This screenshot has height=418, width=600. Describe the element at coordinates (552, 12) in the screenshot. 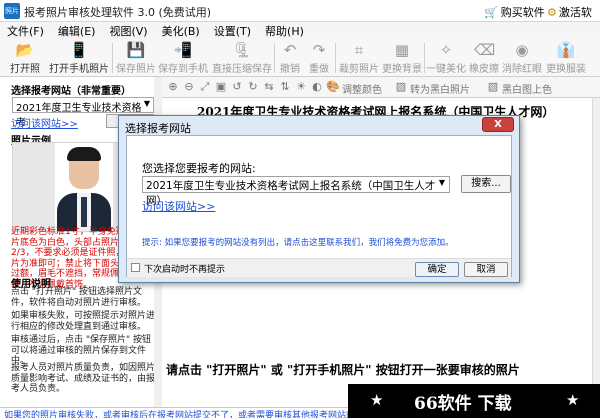

I see `key-icon: ⚙` at that location.